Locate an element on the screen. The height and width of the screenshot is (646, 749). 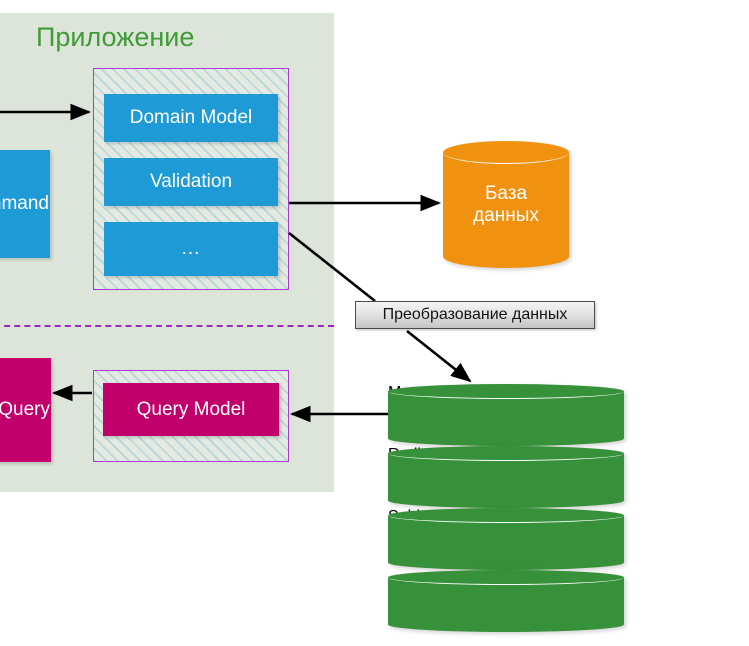
transform-annotation-label: Преобразование данных is located at coordinates (475, 315).